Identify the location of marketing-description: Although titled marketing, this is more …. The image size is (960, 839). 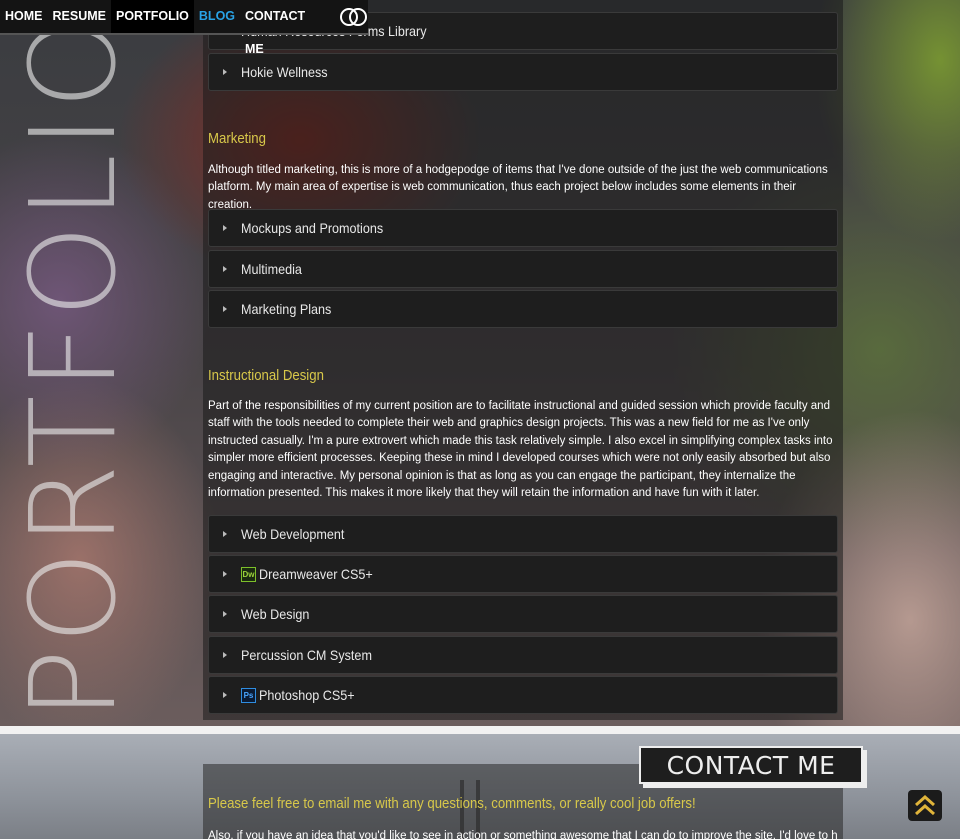
(518, 187).